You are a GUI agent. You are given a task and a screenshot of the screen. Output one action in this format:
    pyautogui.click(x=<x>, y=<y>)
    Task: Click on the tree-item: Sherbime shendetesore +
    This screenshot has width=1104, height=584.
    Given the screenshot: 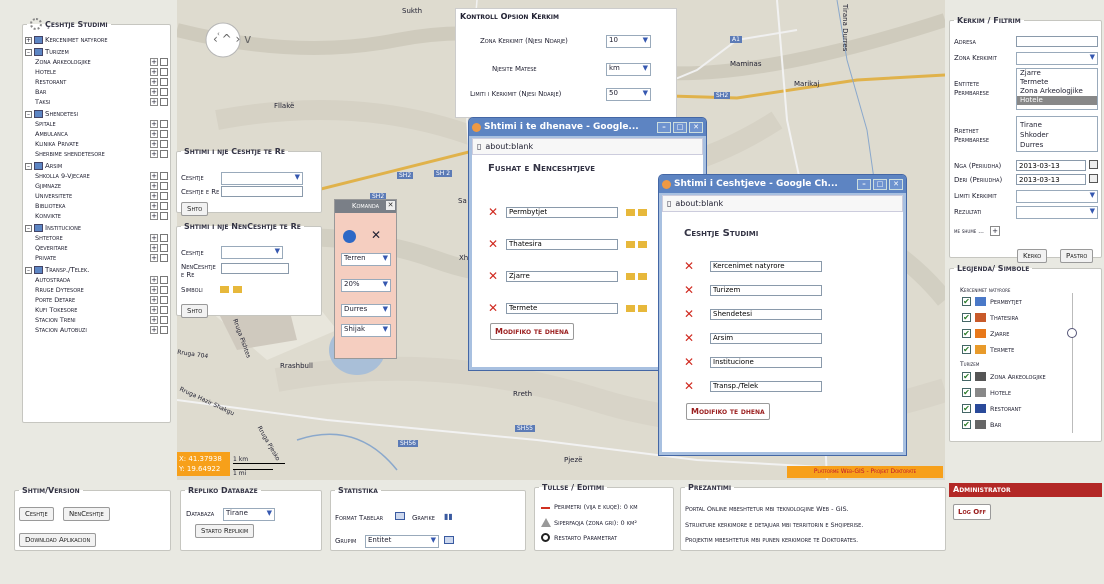 What is the action you would take?
    pyautogui.click(x=96, y=154)
    